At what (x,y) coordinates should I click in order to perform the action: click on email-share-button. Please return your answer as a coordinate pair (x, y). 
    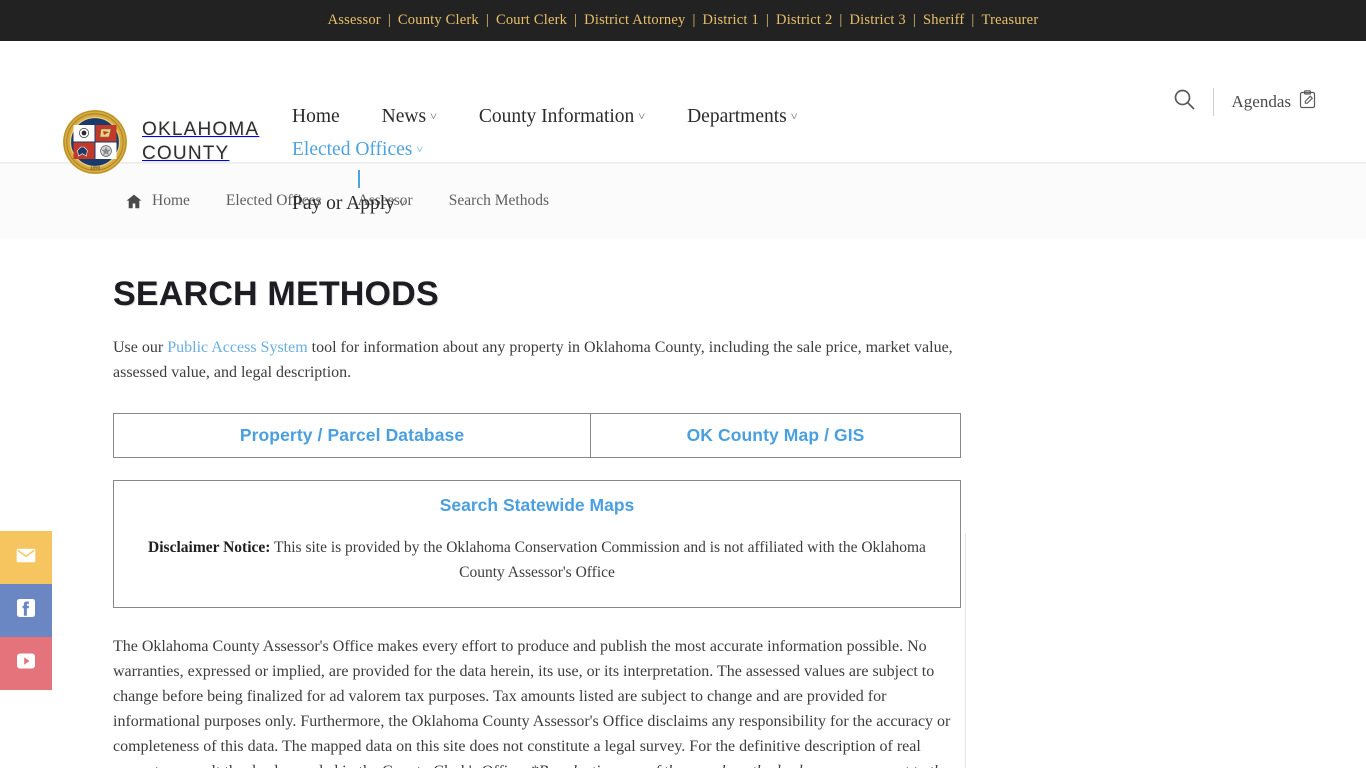
    Looking at the image, I should click on (26, 557).